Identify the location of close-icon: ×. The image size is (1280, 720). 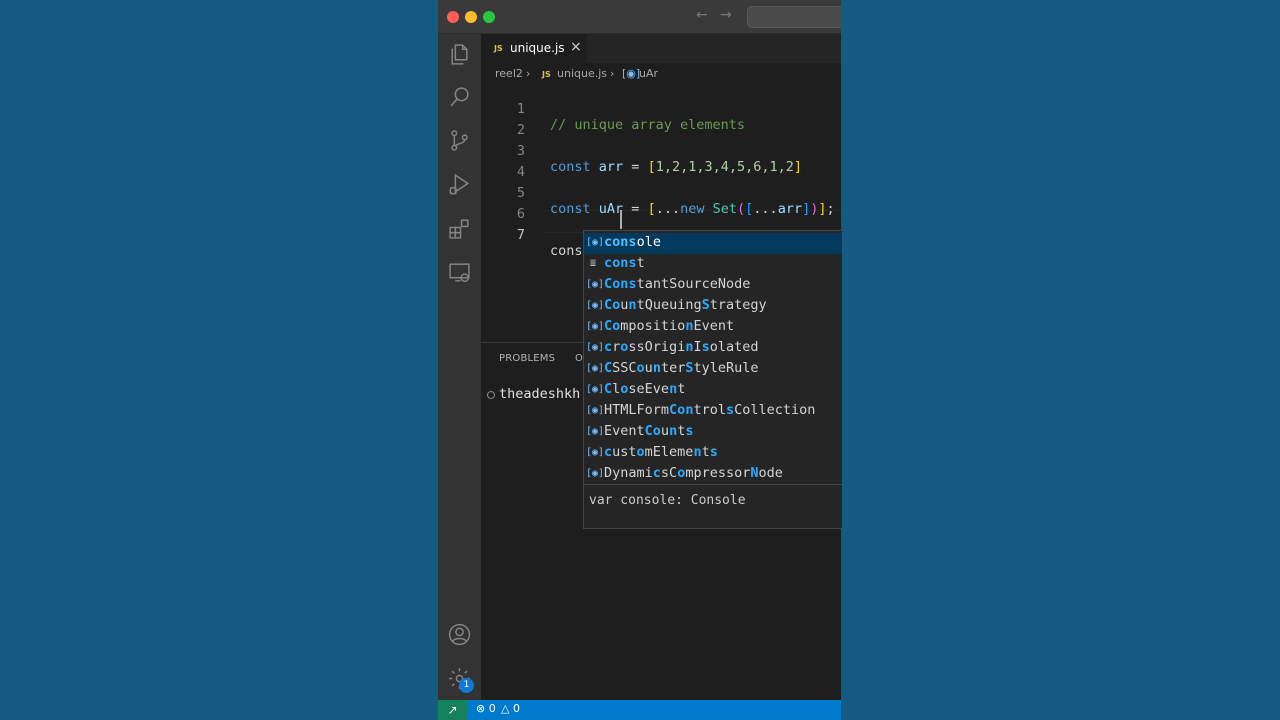
(576, 47).